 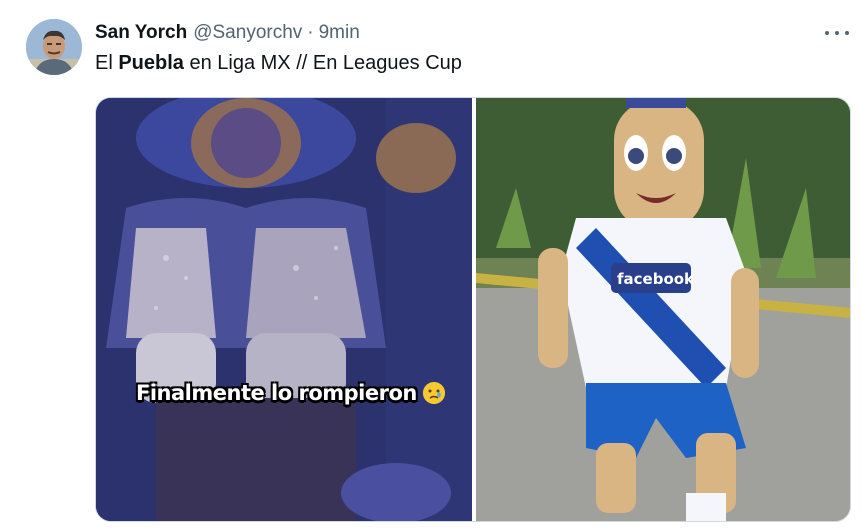 I want to click on avatar, so click(x=54, y=47).